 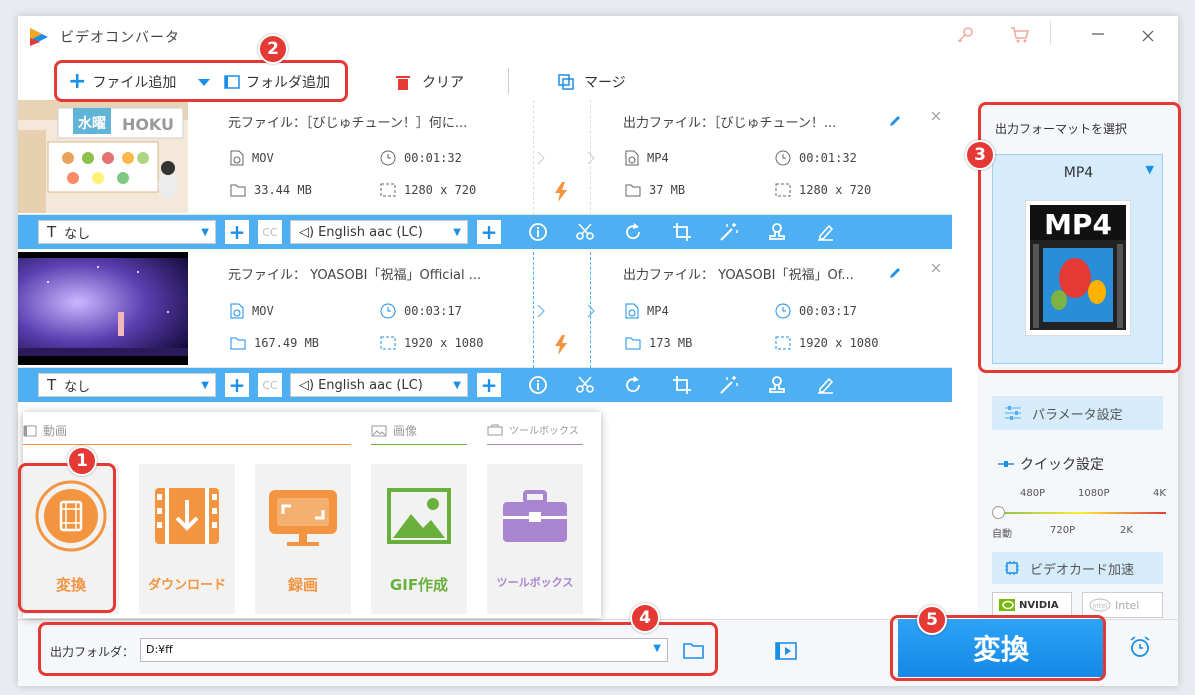 What do you see at coordinates (1033, 493) in the screenshot?
I see `quality-tick-label: 480P` at bounding box center [1033, 493].